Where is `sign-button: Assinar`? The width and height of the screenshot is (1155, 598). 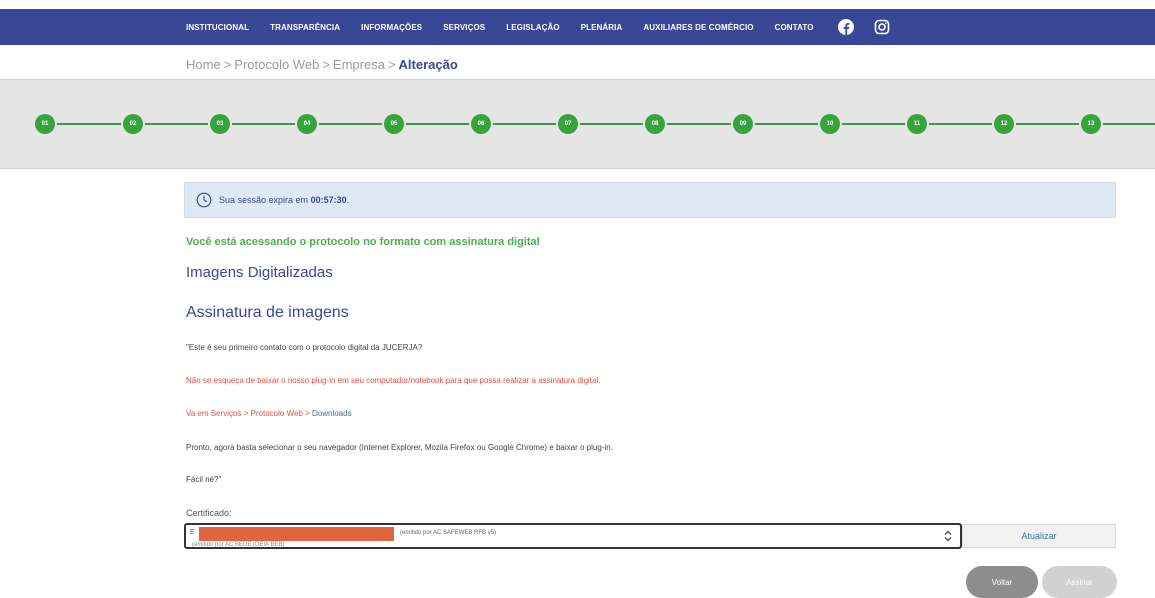
sign-button: Assinar is located at coordinates (1079, 582).